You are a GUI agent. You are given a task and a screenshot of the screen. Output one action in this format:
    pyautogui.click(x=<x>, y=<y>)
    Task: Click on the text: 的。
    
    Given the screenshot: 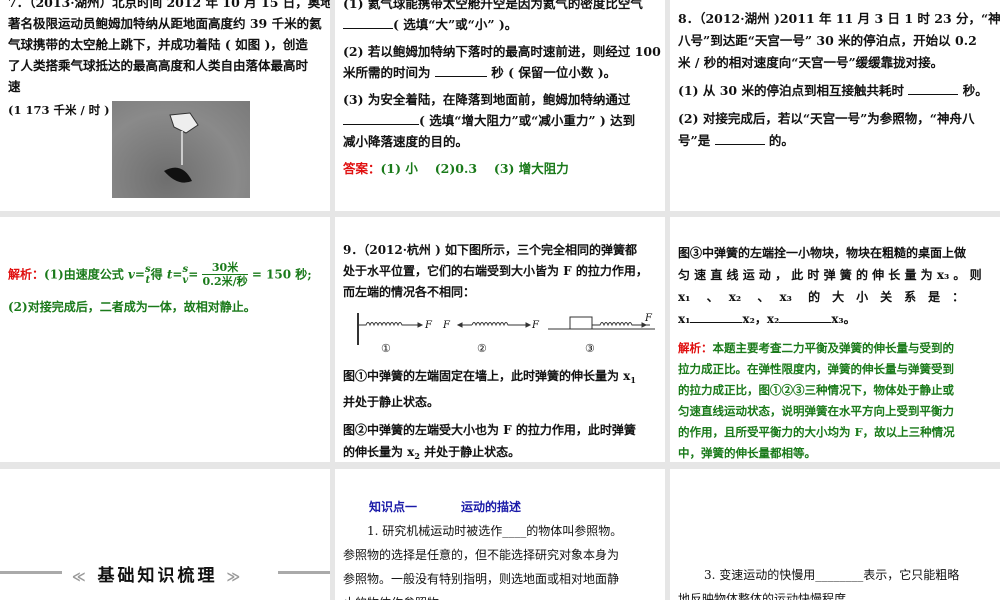 What is the action you would take?
    pyautogui.click(x=781, y=140)
    